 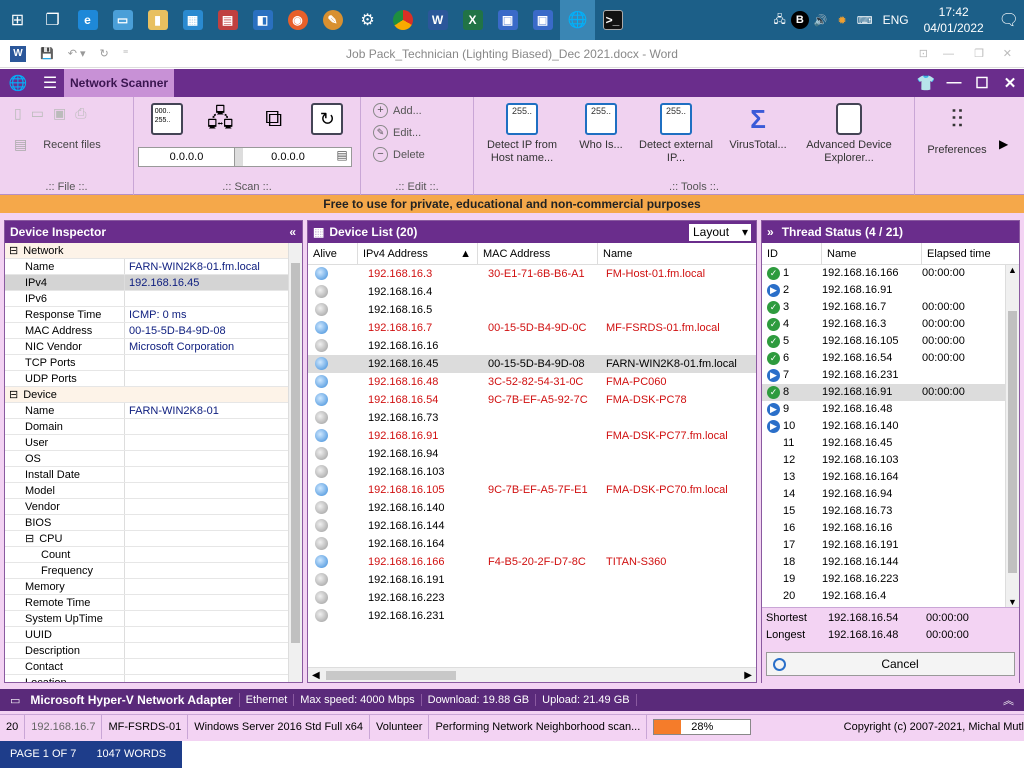 What do you see at coordinates (883, 375) in the screenshot?
I see `thread-row: ▶ 7 192.168.16.231` at bounding box center [883, 375].